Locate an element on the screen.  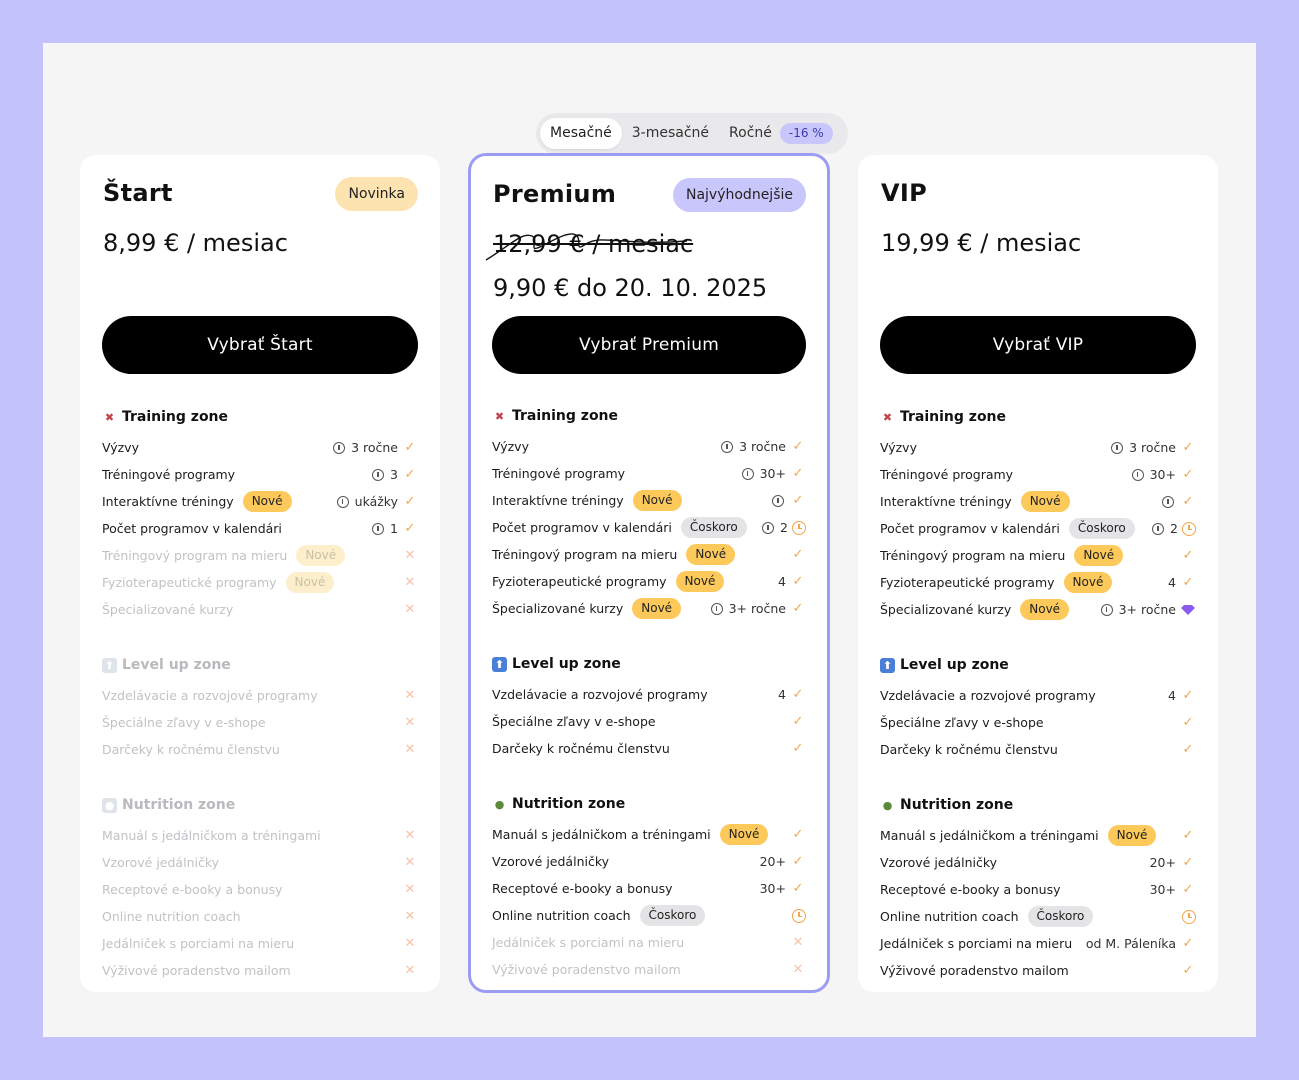
dumbbell-icon: ✖ is located at coordinates (499, 416).